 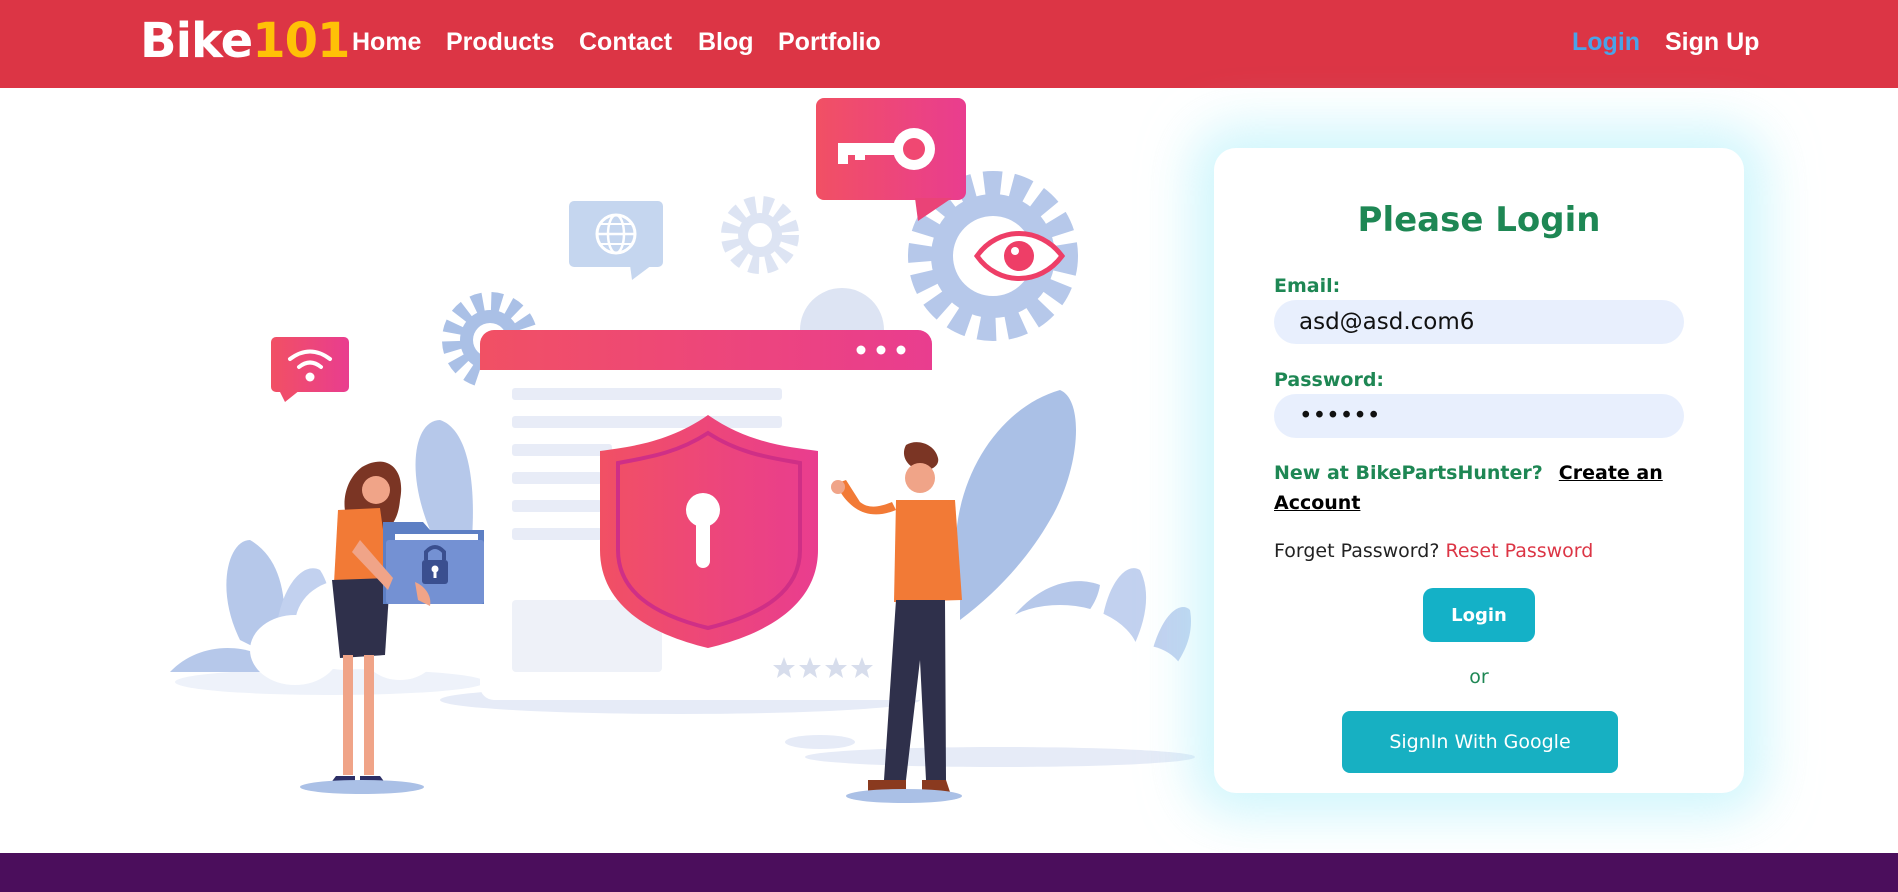 What do you see at coordinates (829, 42) in the screenshot?
I see `nav-link-portfolio: Portfolio` at bounding box center [829, 42].